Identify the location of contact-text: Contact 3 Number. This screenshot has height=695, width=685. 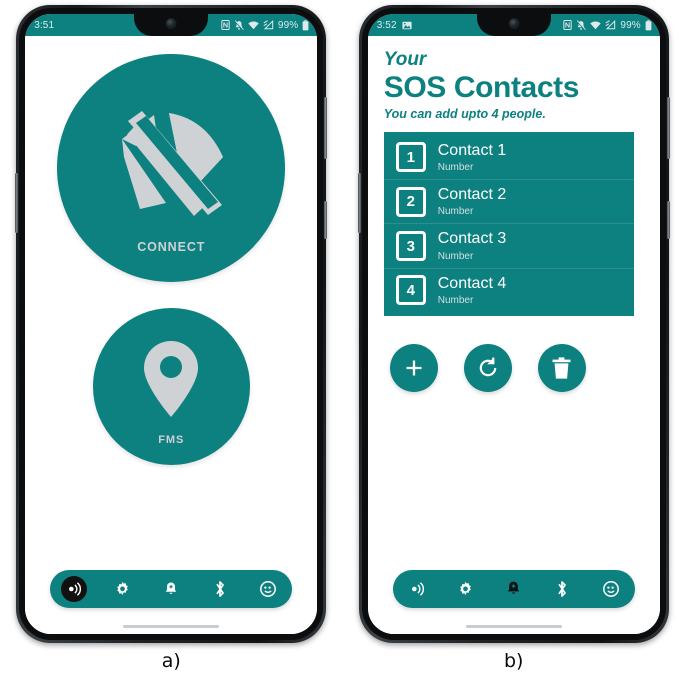
(472, 245).